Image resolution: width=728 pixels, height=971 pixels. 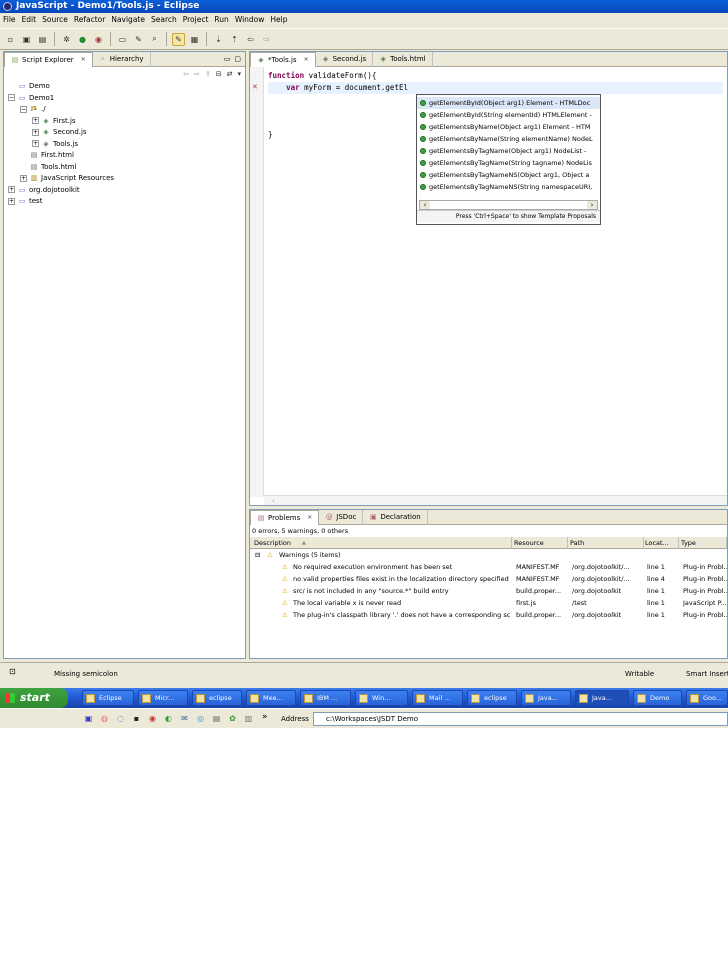 What do you see at coordinates (128, 20) in the screenshot?
I see `menu-navigate: Navigate` at bounding box center [128, 20].